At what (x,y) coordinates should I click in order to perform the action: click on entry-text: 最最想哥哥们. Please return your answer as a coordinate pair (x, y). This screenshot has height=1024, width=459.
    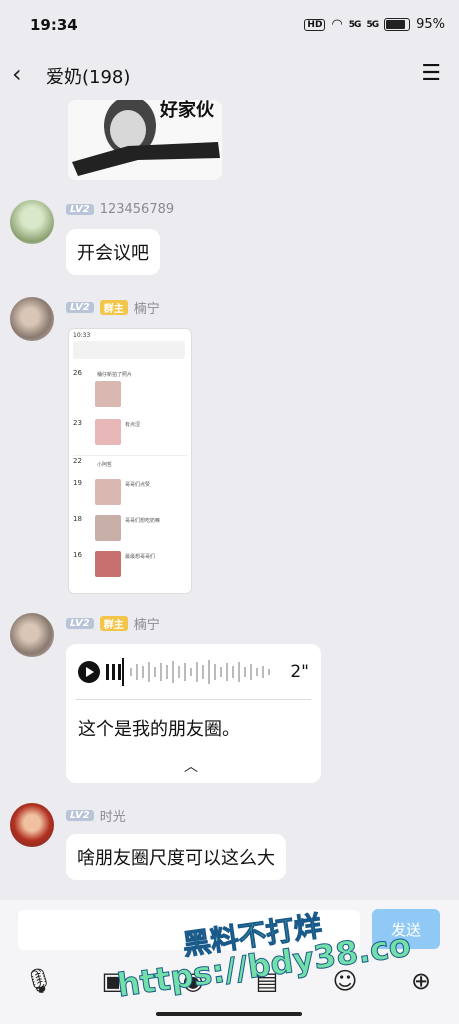
    Looking at the image, I should click on (140, 557).